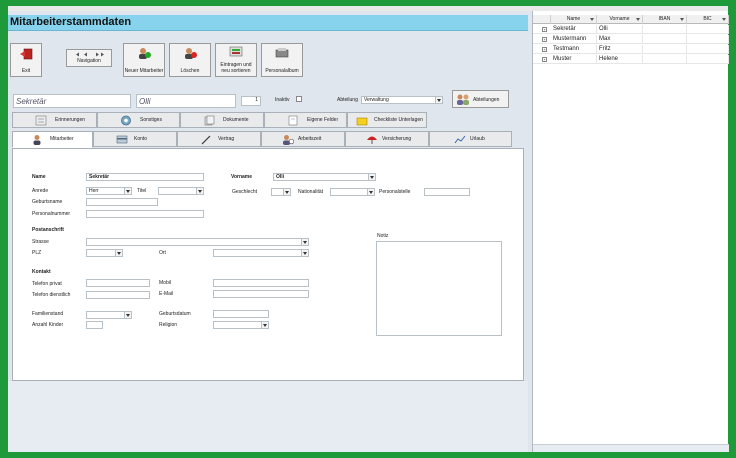 Image resolution: width=736 pixels, height=458 pixels. I want to click on strasse-label: Strasse, so click(40, 242).